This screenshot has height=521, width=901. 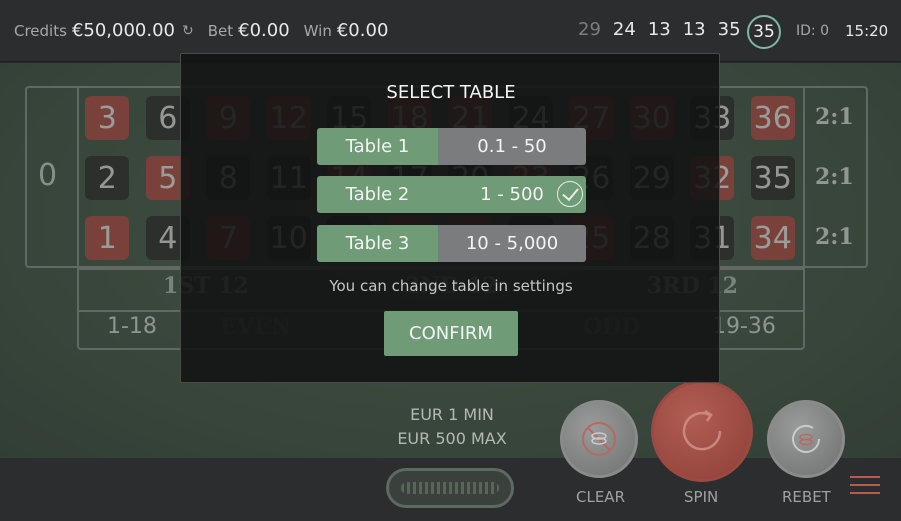 I want to click on history-number: 35, so click(x=729, y=29).